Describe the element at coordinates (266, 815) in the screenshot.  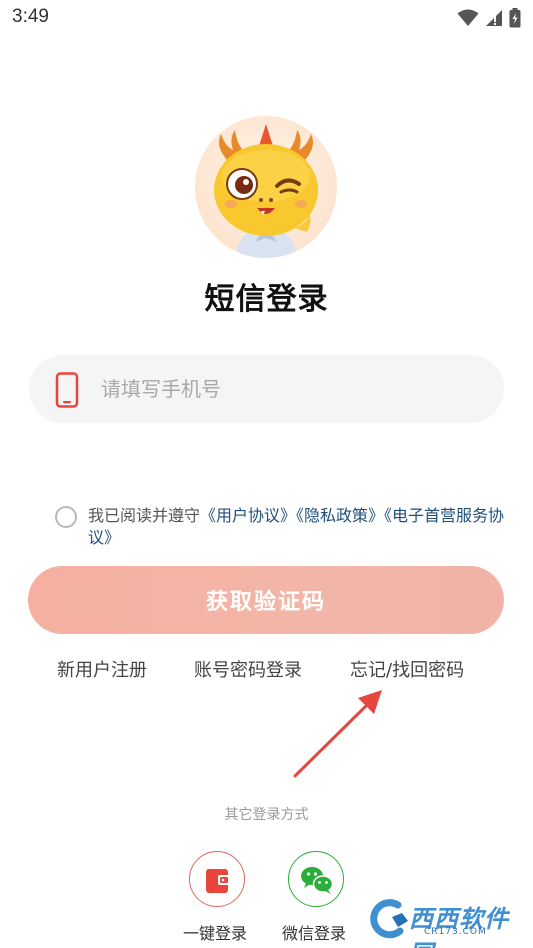
I see `other-login-label: 其它登录方式` at that location.